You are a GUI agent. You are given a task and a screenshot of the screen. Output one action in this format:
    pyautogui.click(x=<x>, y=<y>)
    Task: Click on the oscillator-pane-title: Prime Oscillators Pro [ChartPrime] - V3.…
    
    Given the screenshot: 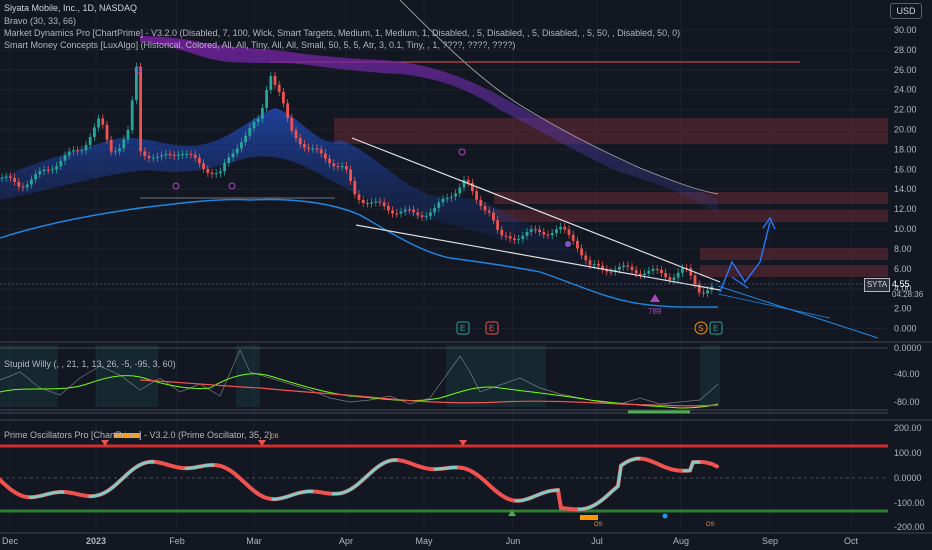 What is the action you would take?
    pyautogui.click(x=138, y=435)
    